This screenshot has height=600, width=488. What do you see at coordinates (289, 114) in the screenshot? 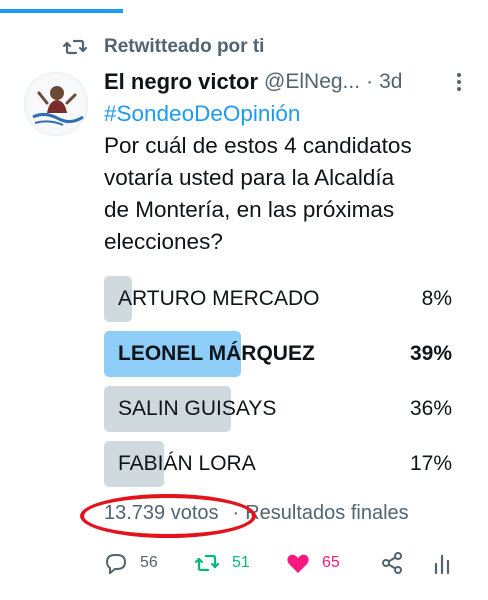
I see `hashtag-link: #SondeoDeOpinión` at bounding box center [289, 114].